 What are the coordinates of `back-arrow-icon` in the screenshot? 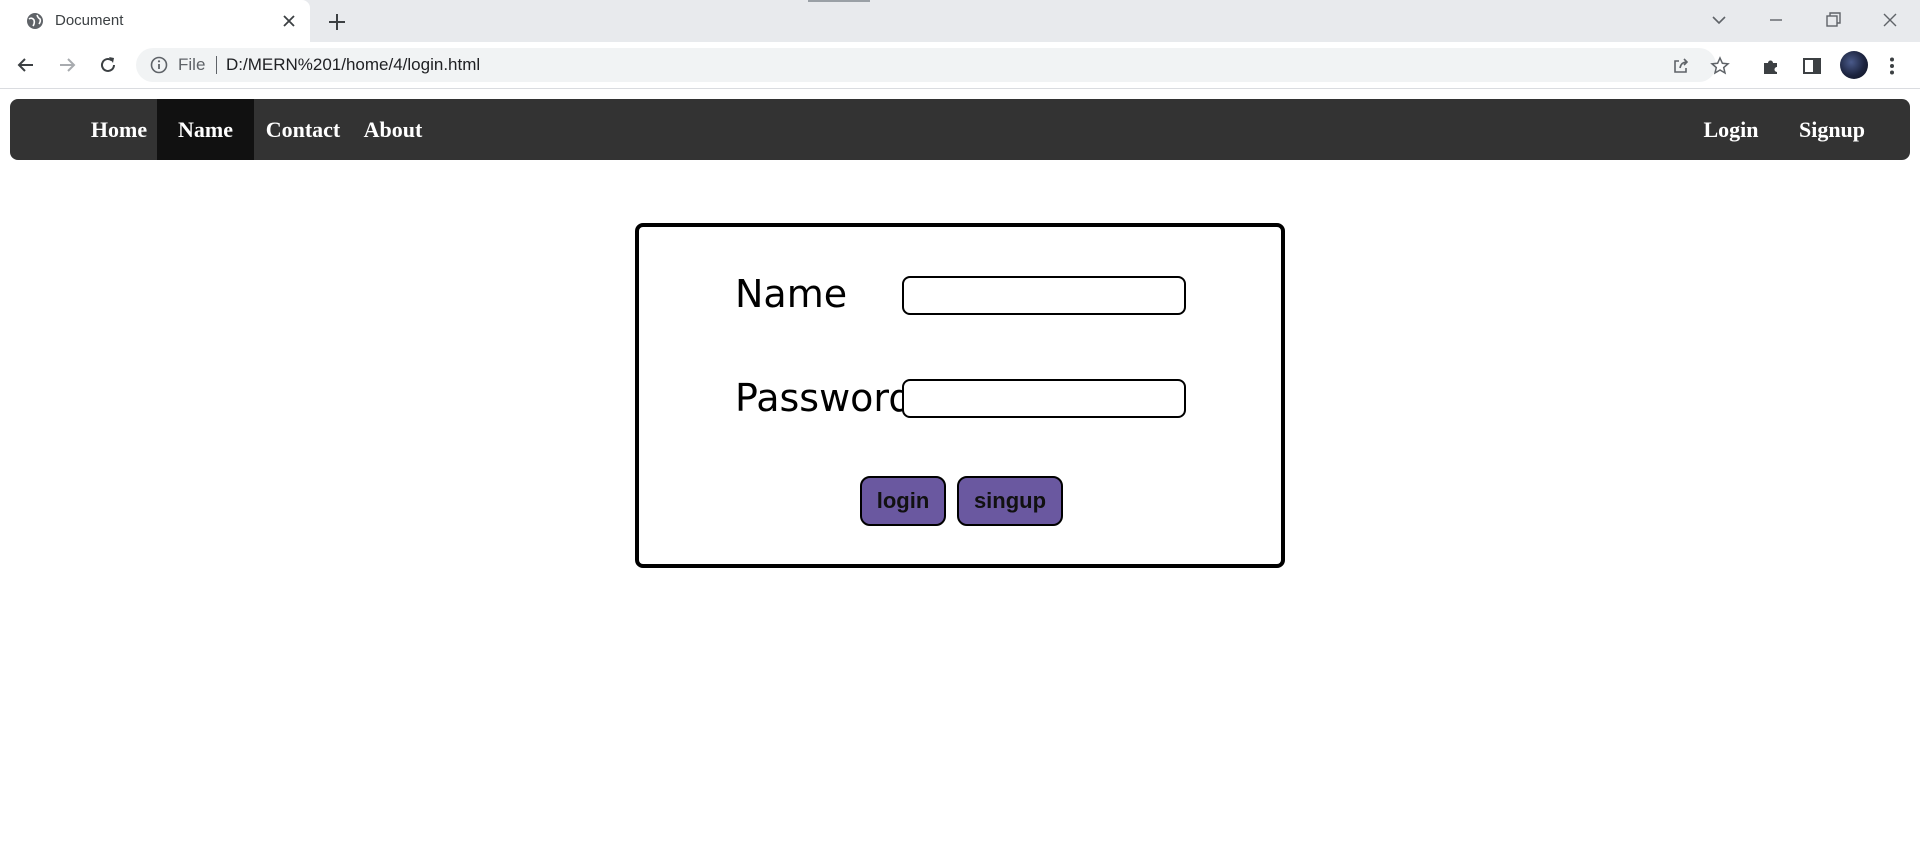 It's located at (26, 65).